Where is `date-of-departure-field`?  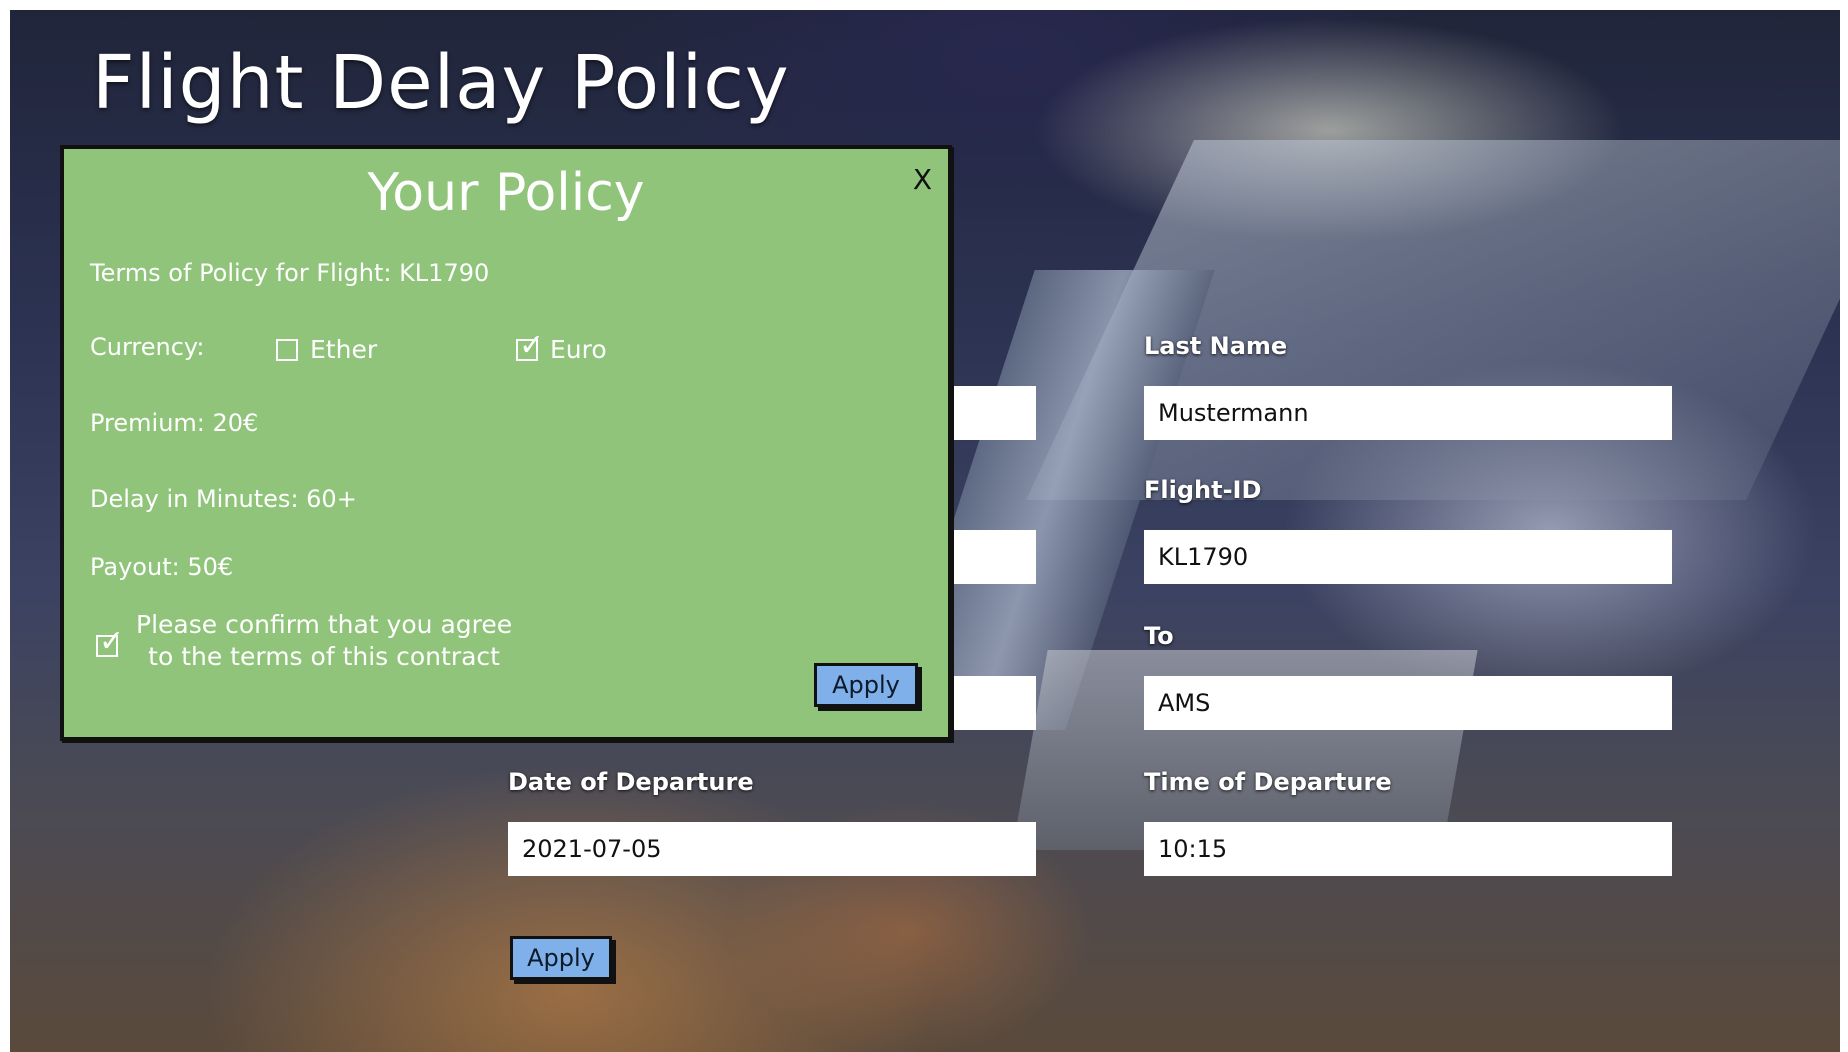 date-of-departure-field is located at coordinates (772, 849).